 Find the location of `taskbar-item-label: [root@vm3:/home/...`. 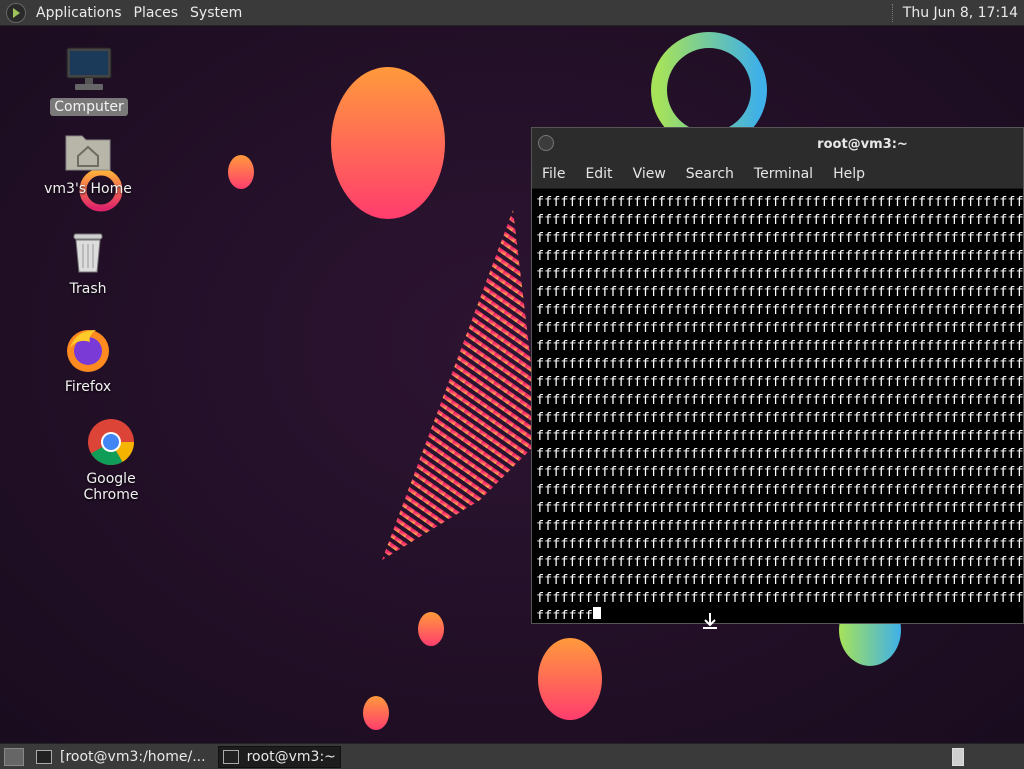

taskbar-item-label: [root@vm3:/home/... is located at coordinates (133, 756).